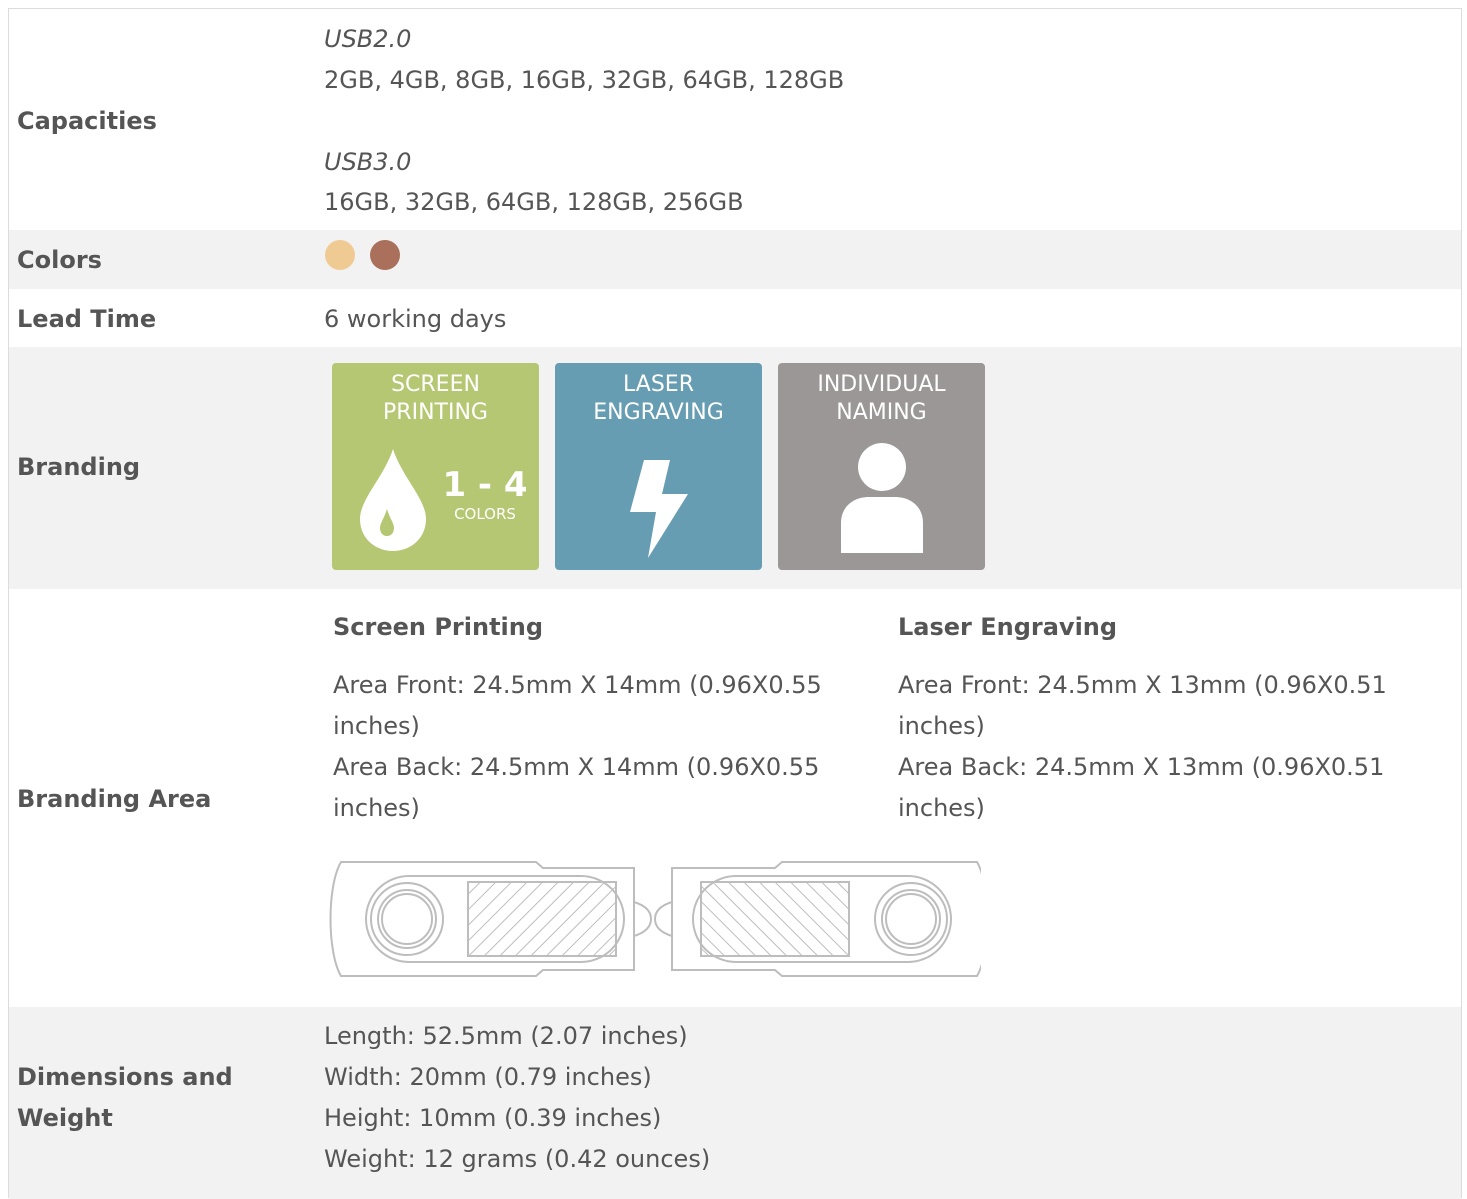 The height and width of the screenshot is (1199, 1467). I want to click on usb2-title: USB2.0, so click(368, 39).